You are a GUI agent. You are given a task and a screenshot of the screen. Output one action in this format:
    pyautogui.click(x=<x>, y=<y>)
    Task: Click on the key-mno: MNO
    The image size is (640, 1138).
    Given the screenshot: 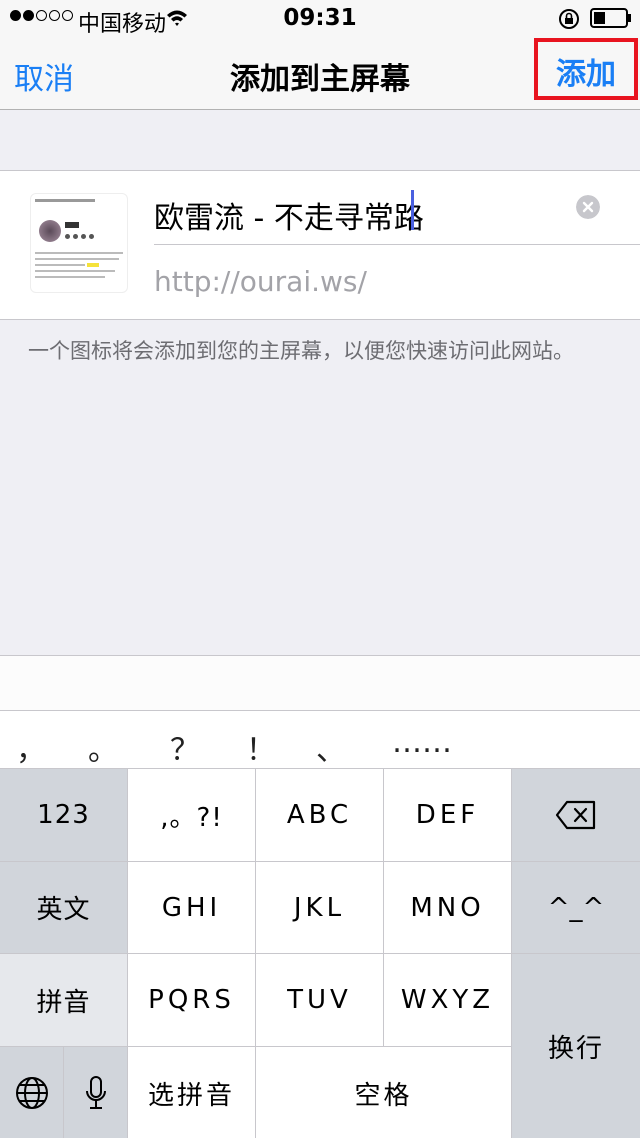 What is the action you would take?
    pyautogui.click(x=448, y=908)
    